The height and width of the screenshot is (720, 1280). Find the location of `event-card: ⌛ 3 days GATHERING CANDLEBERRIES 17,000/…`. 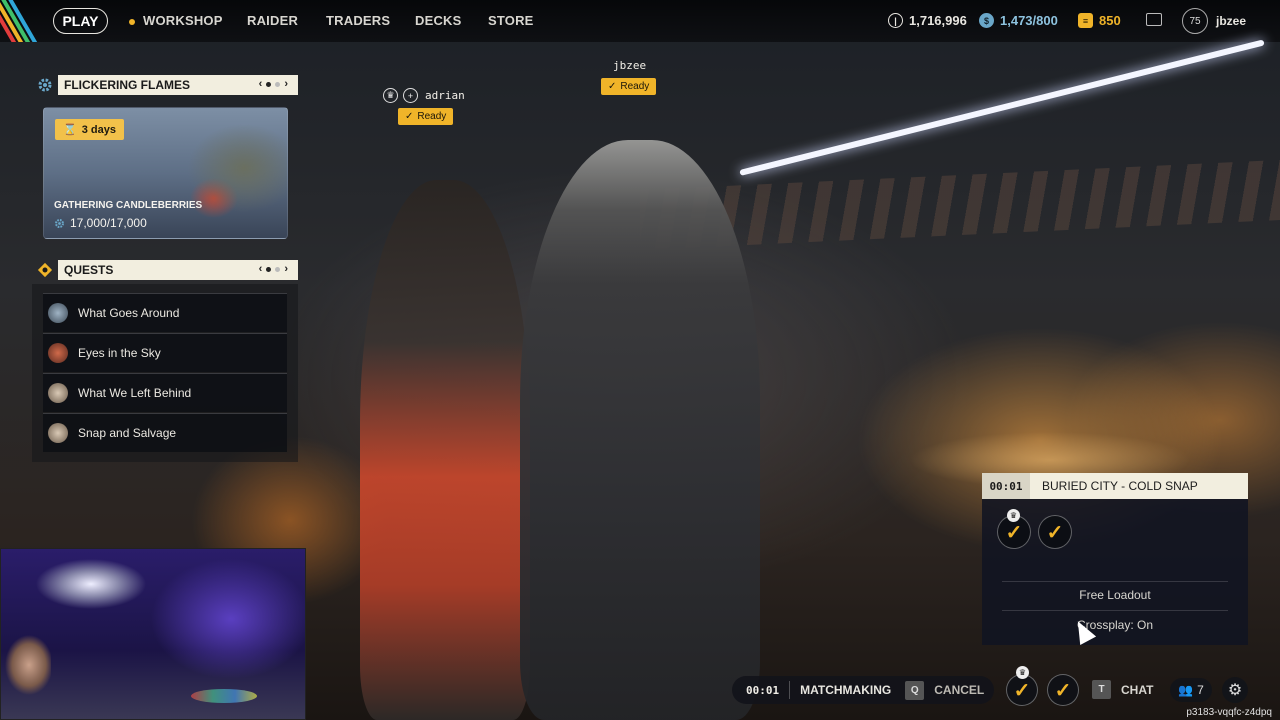

event-card: ⌛ 3 days GATHERING CANDLEBERRIES 17,000/… is located at coordinates (165, 173).